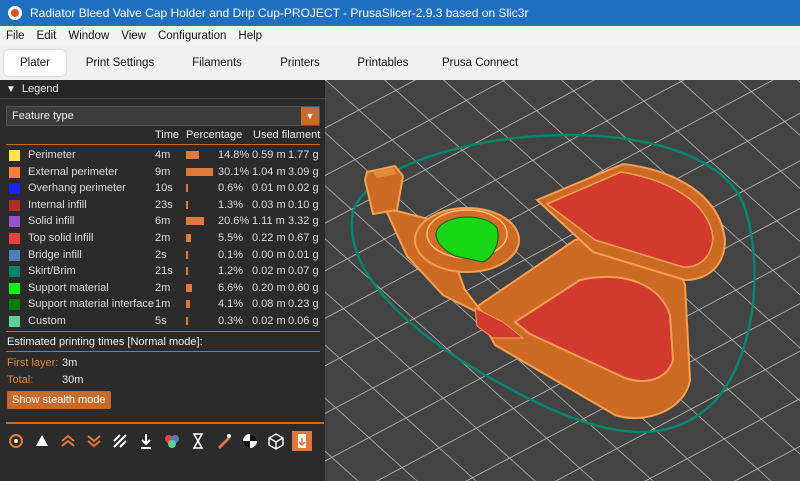 This screenshot has height=481, width=800. I want to click on feature-time: 2m, so click(163, 287).